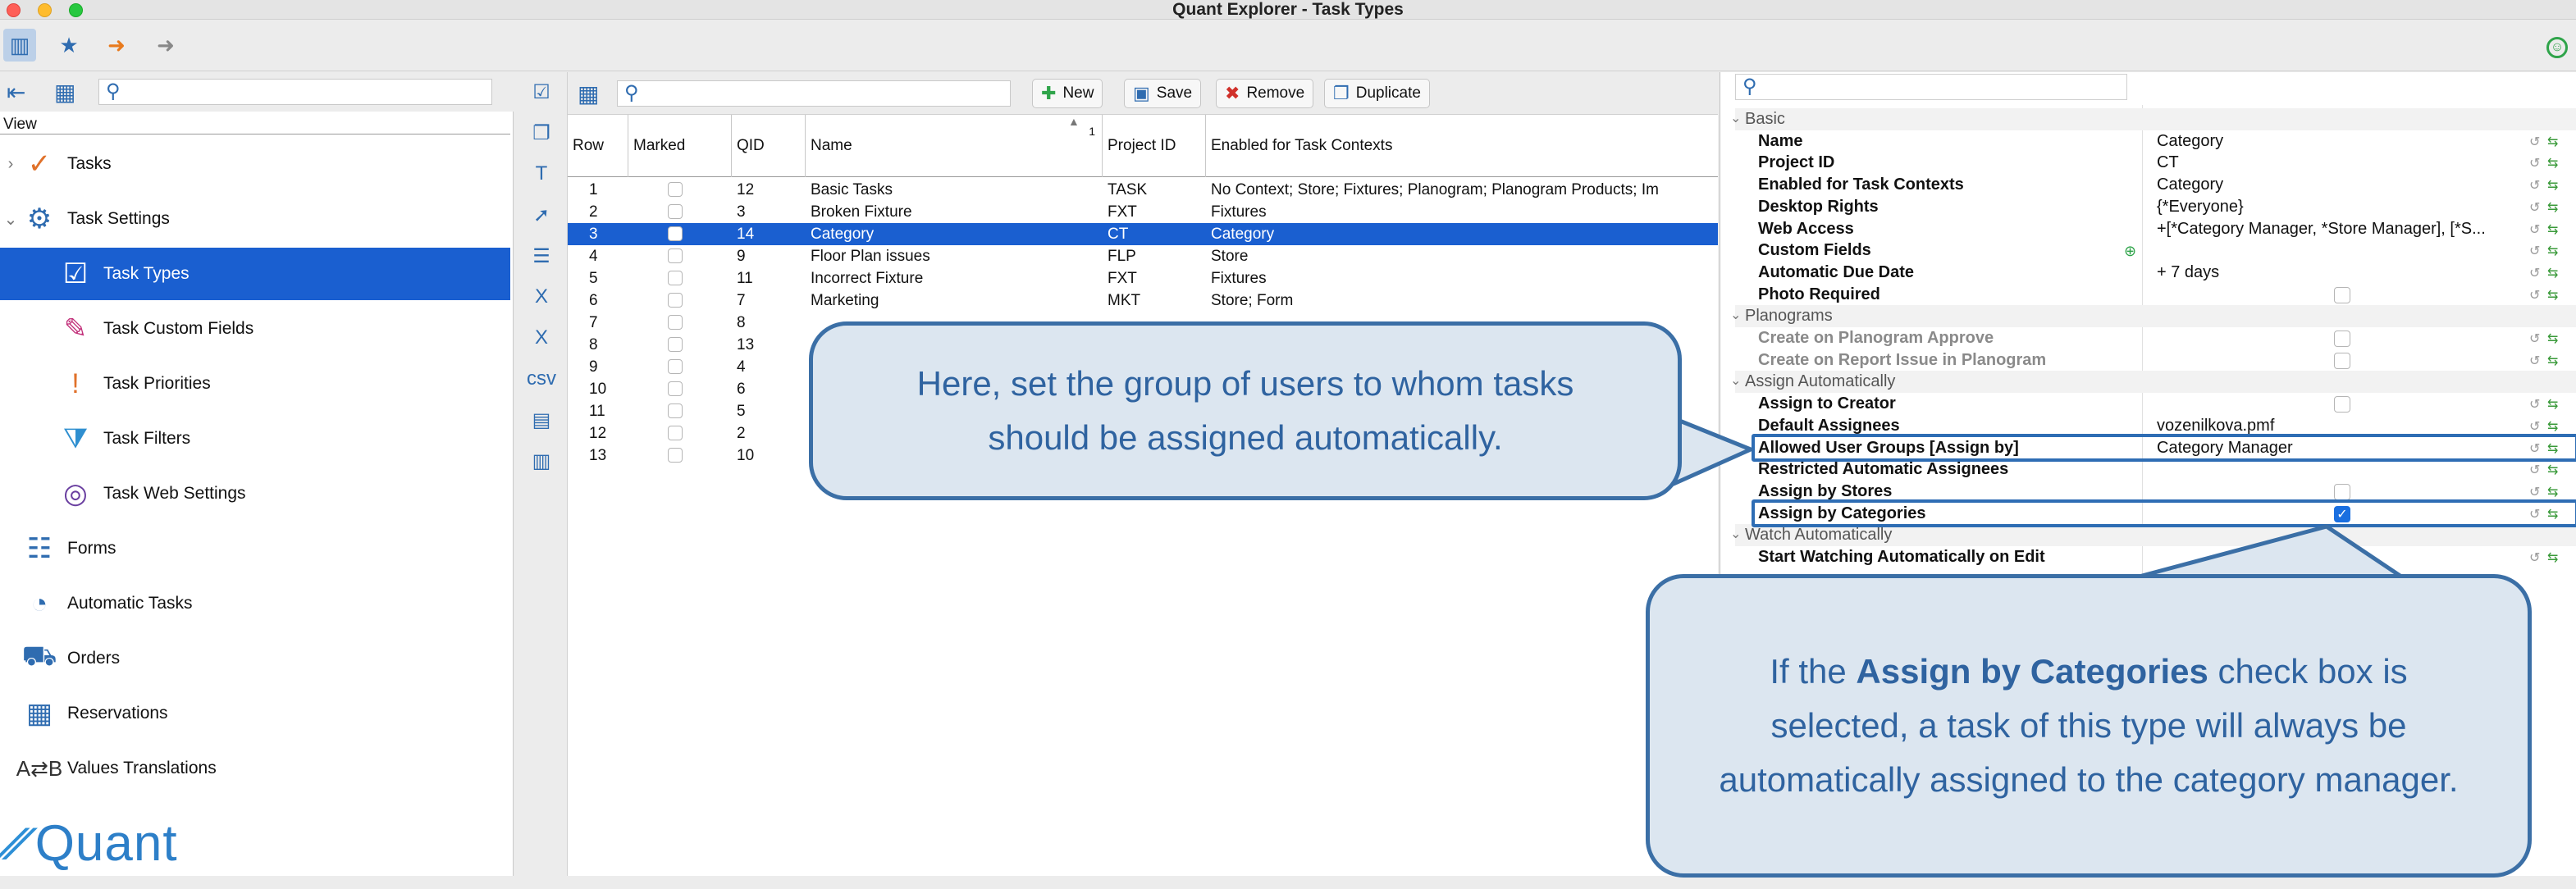 The width and height of the screenshot is (2576, 889). What do you see at coordinates (588, 94) in the screenshot?
I see `table-view-icon: ▦` at bounding box center [588, 94].